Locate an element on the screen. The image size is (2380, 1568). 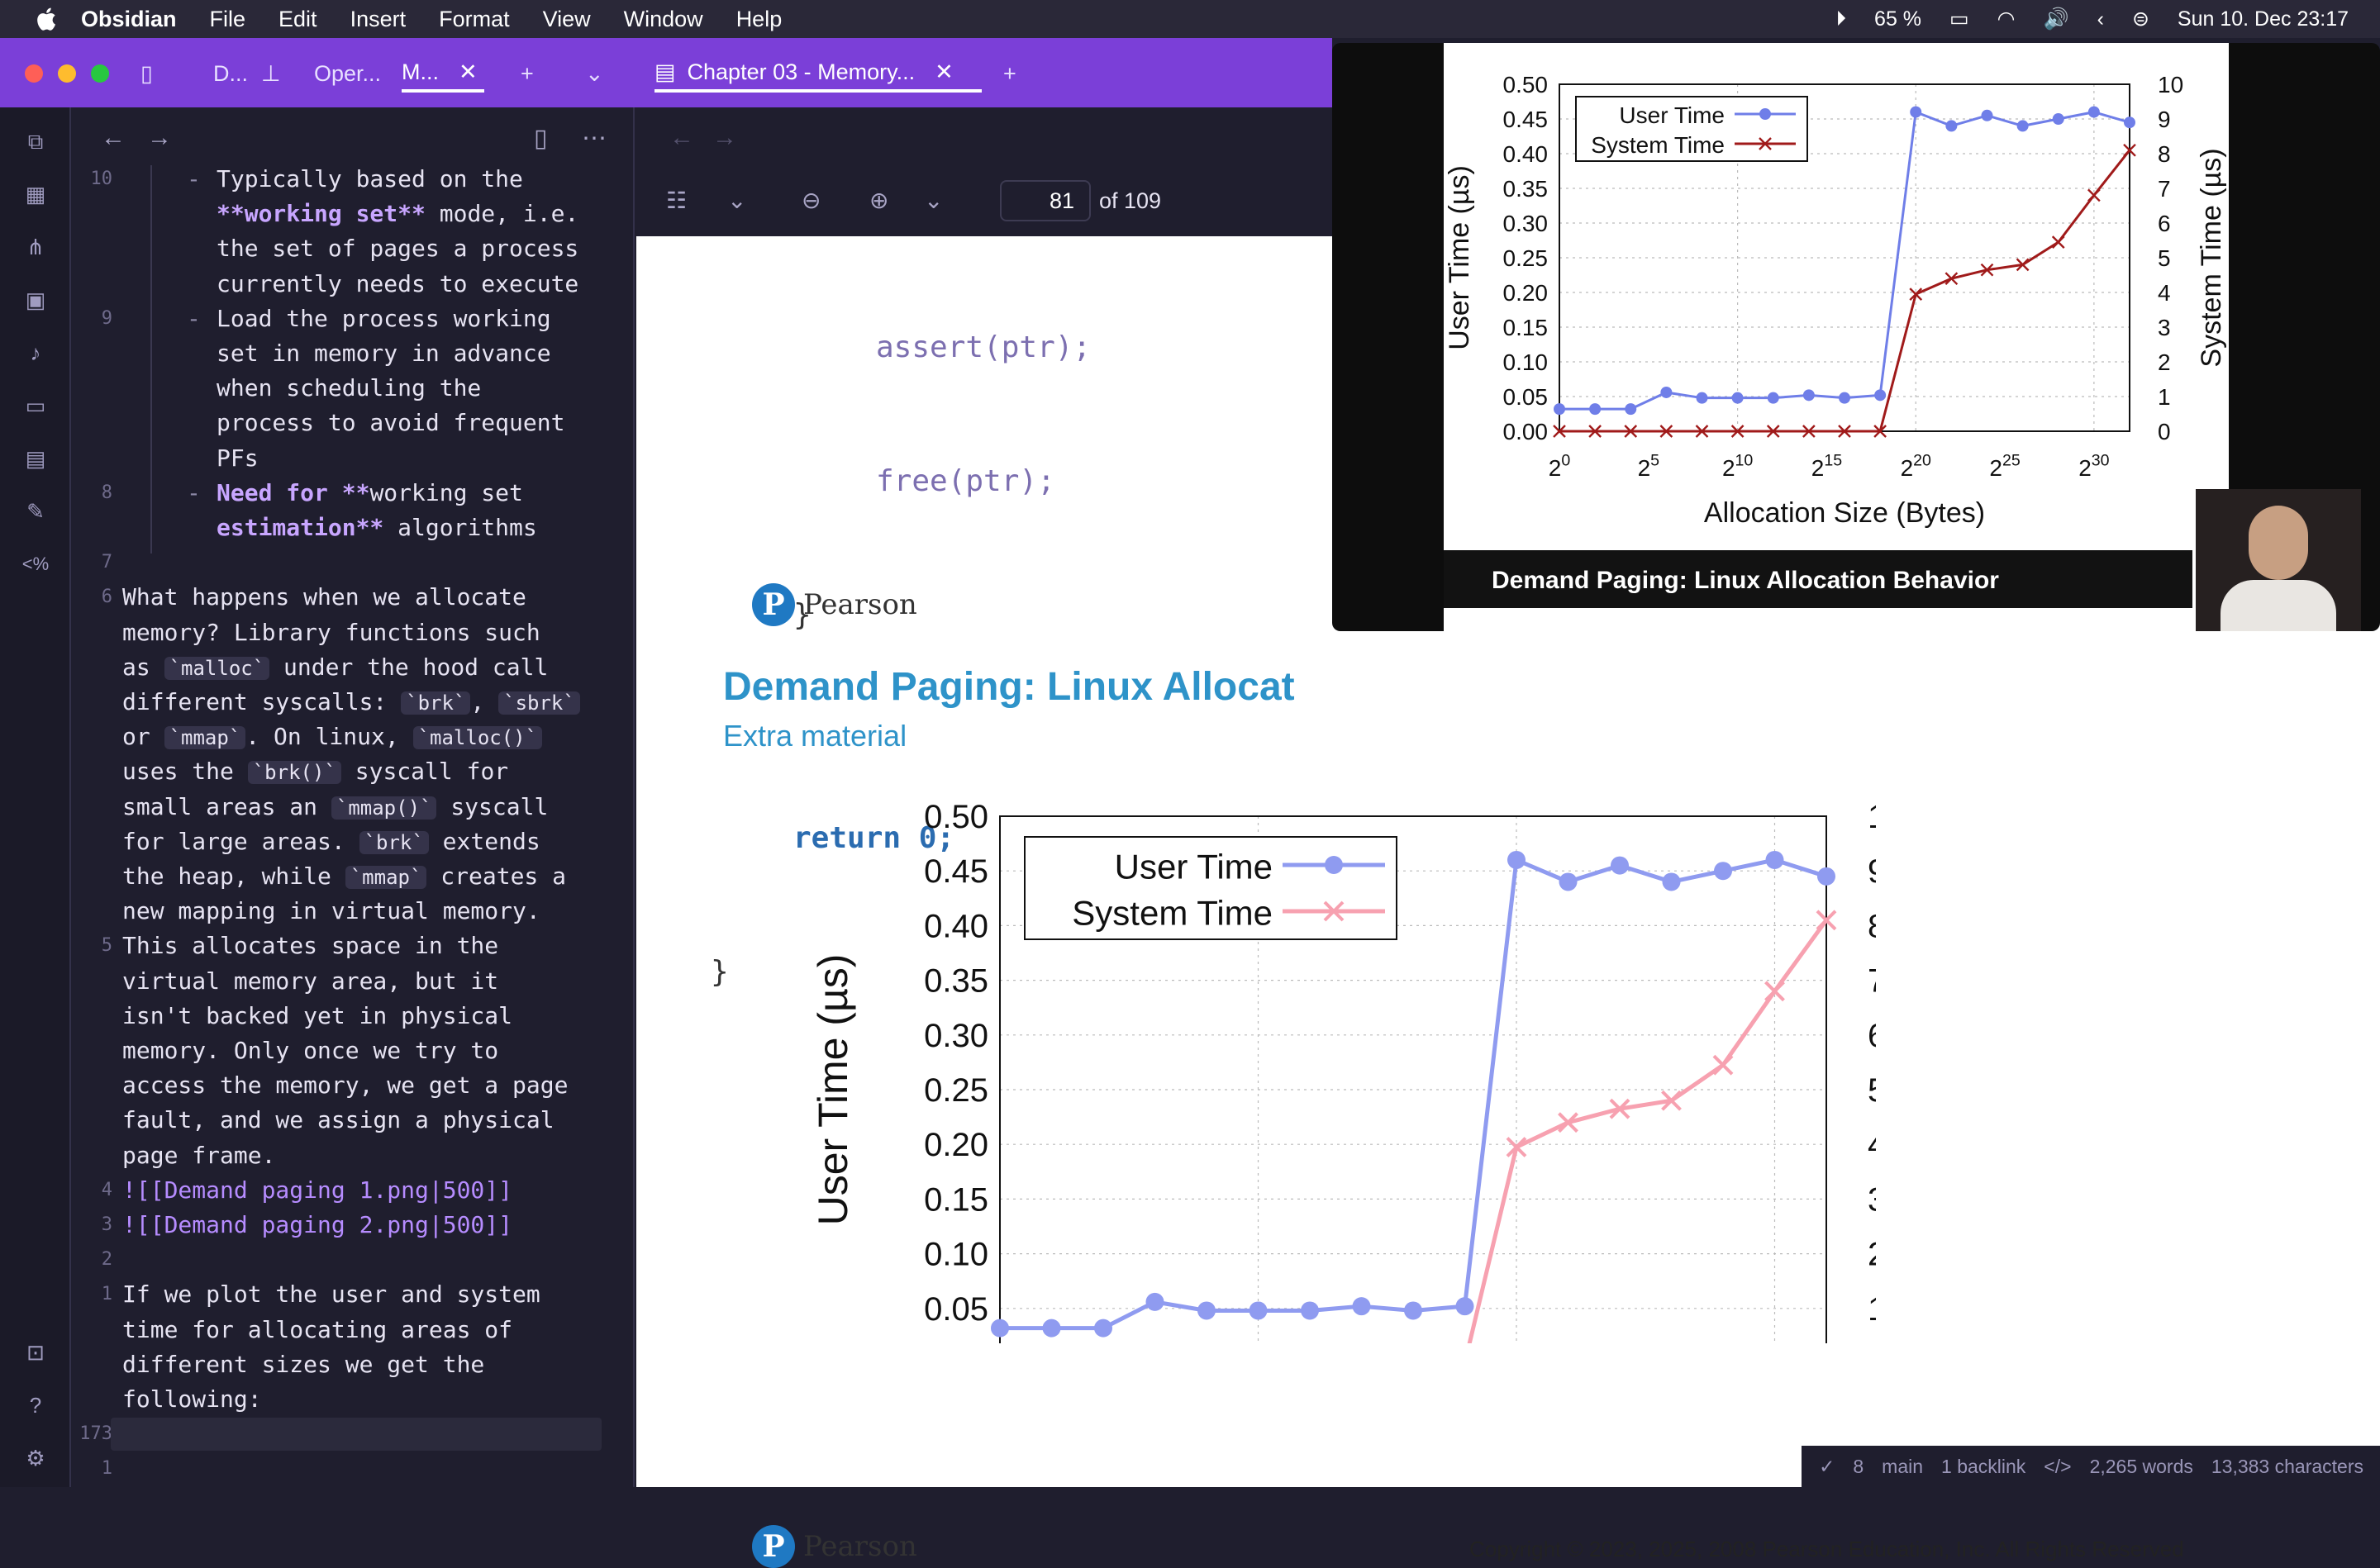
graph-icon: ⋔ is located at coordinates (35, 247).